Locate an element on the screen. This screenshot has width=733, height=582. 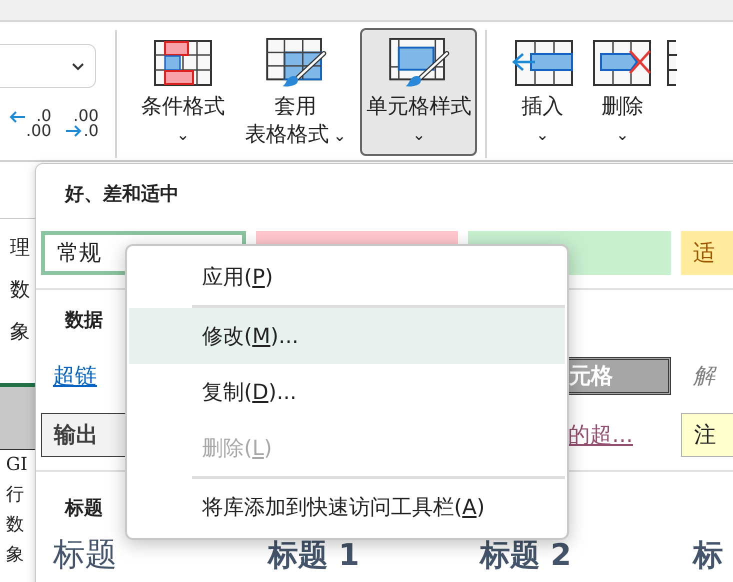
section-title: 数据 is located at coordinates (84, 320).